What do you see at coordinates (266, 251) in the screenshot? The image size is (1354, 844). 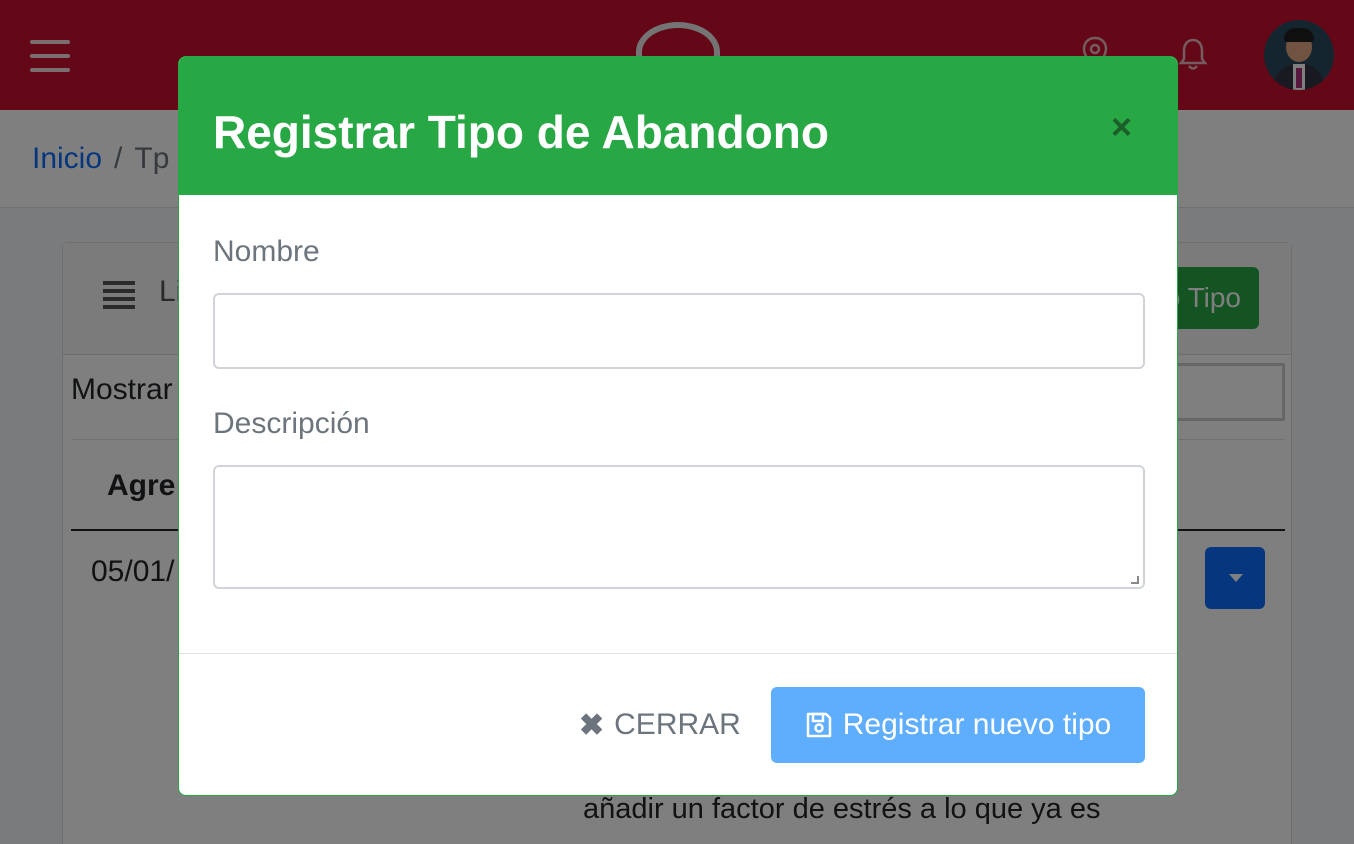 I see `nombre-label: Nombre` at bounding box center [266, 251].